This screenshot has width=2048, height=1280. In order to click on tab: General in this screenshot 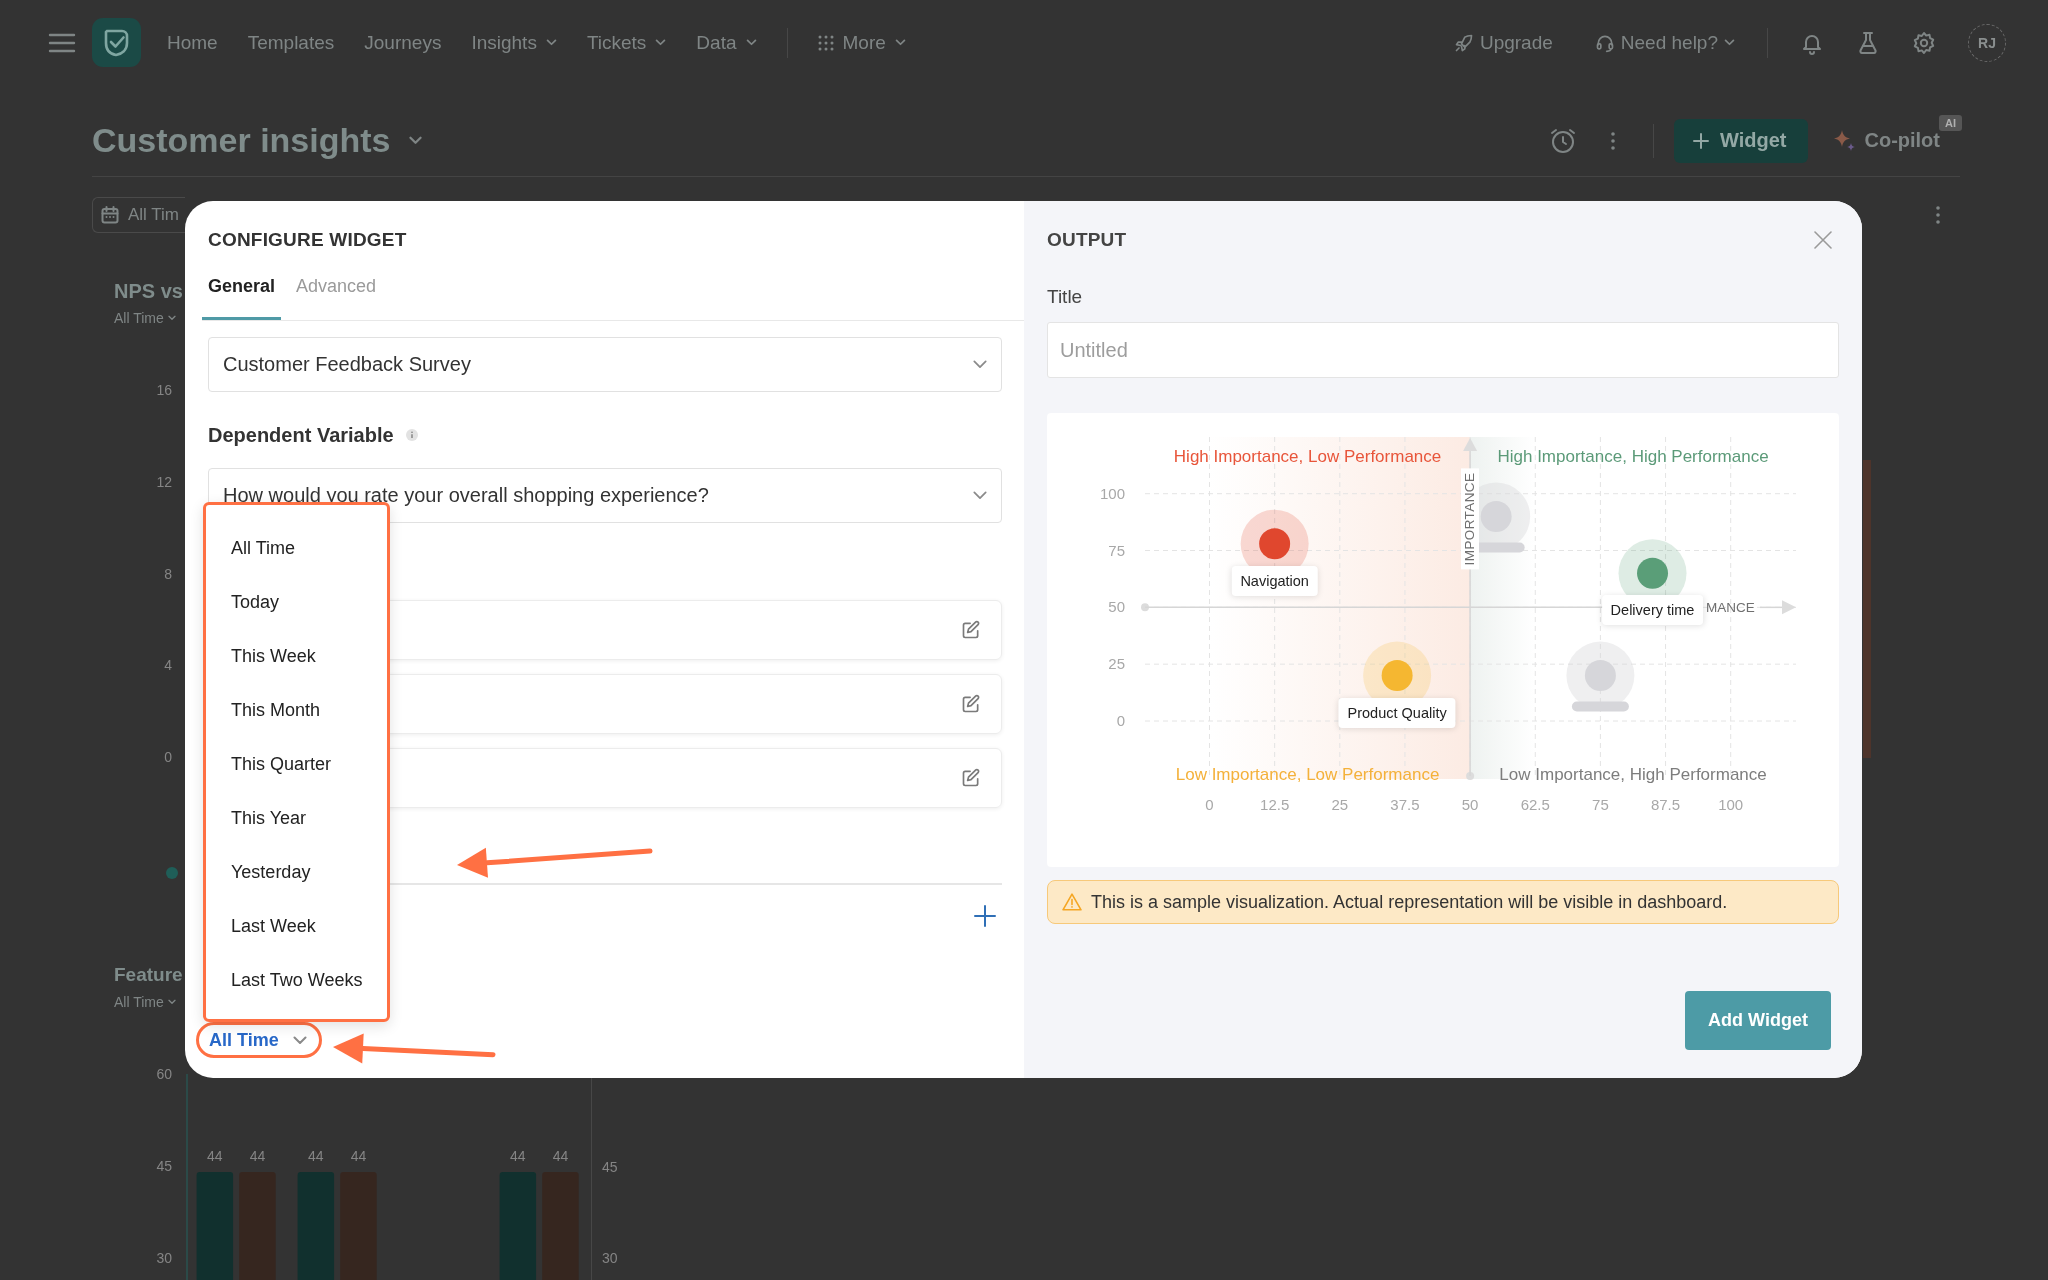, I will do `click(242, 297)`.